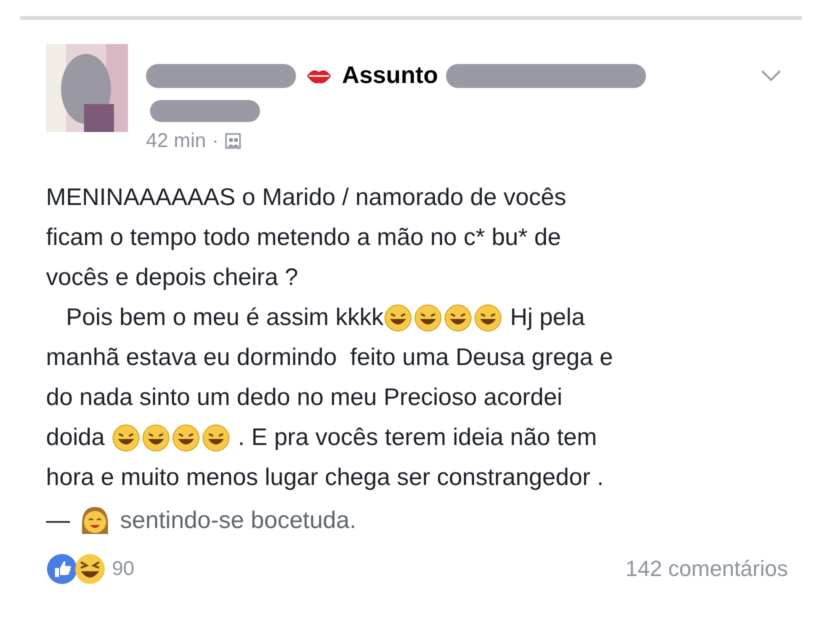  I want to click on lips-icon, so click(319, 76).